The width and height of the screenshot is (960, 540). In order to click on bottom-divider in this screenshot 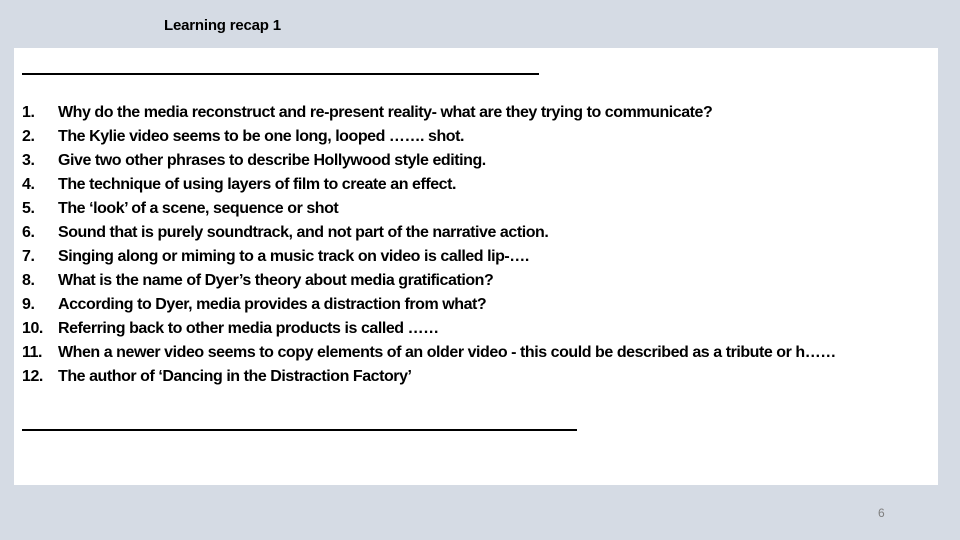, I will do `click(299, 430)`.